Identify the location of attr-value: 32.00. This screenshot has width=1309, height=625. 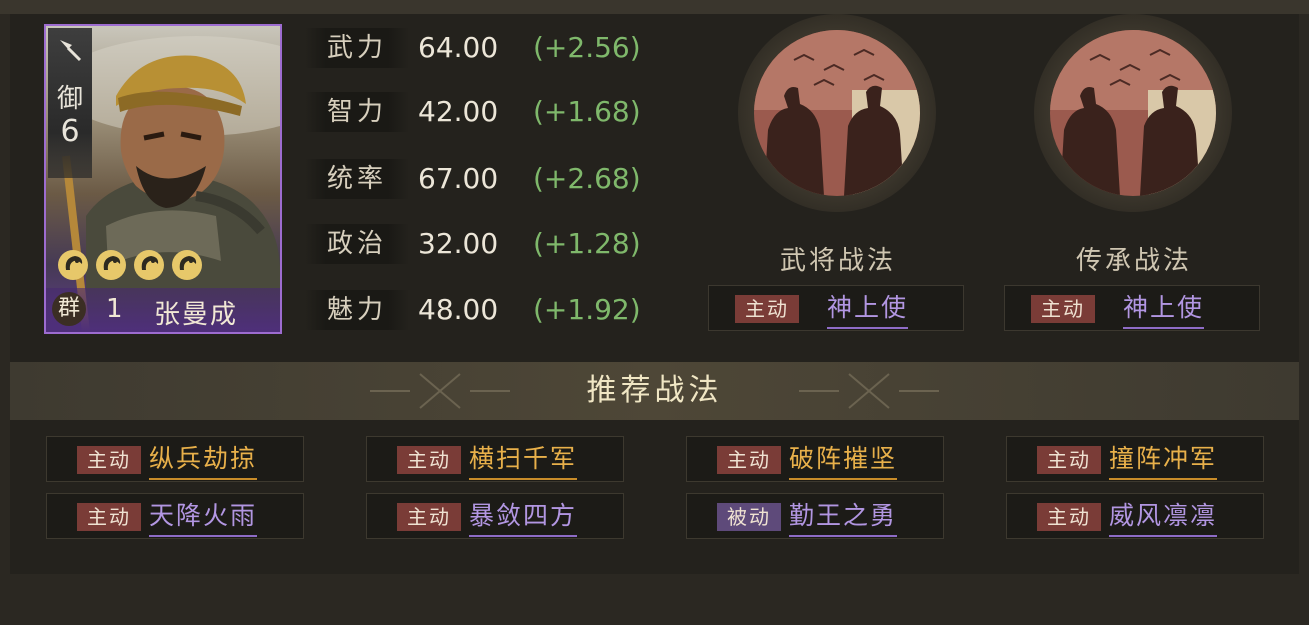
(458, 243).